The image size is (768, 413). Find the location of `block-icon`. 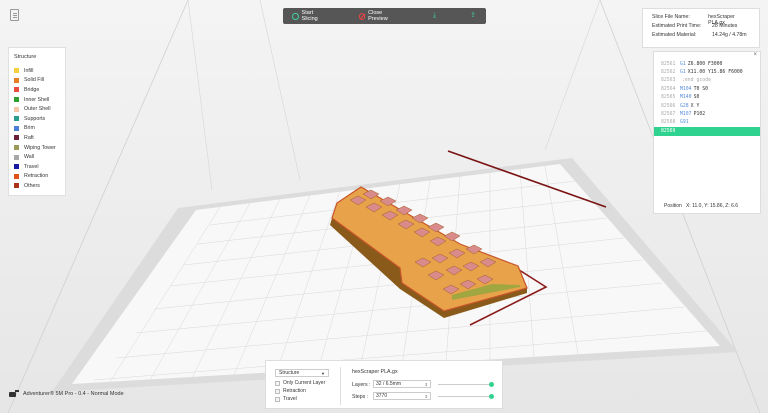

block-icon is located at coordinates (362, 16).